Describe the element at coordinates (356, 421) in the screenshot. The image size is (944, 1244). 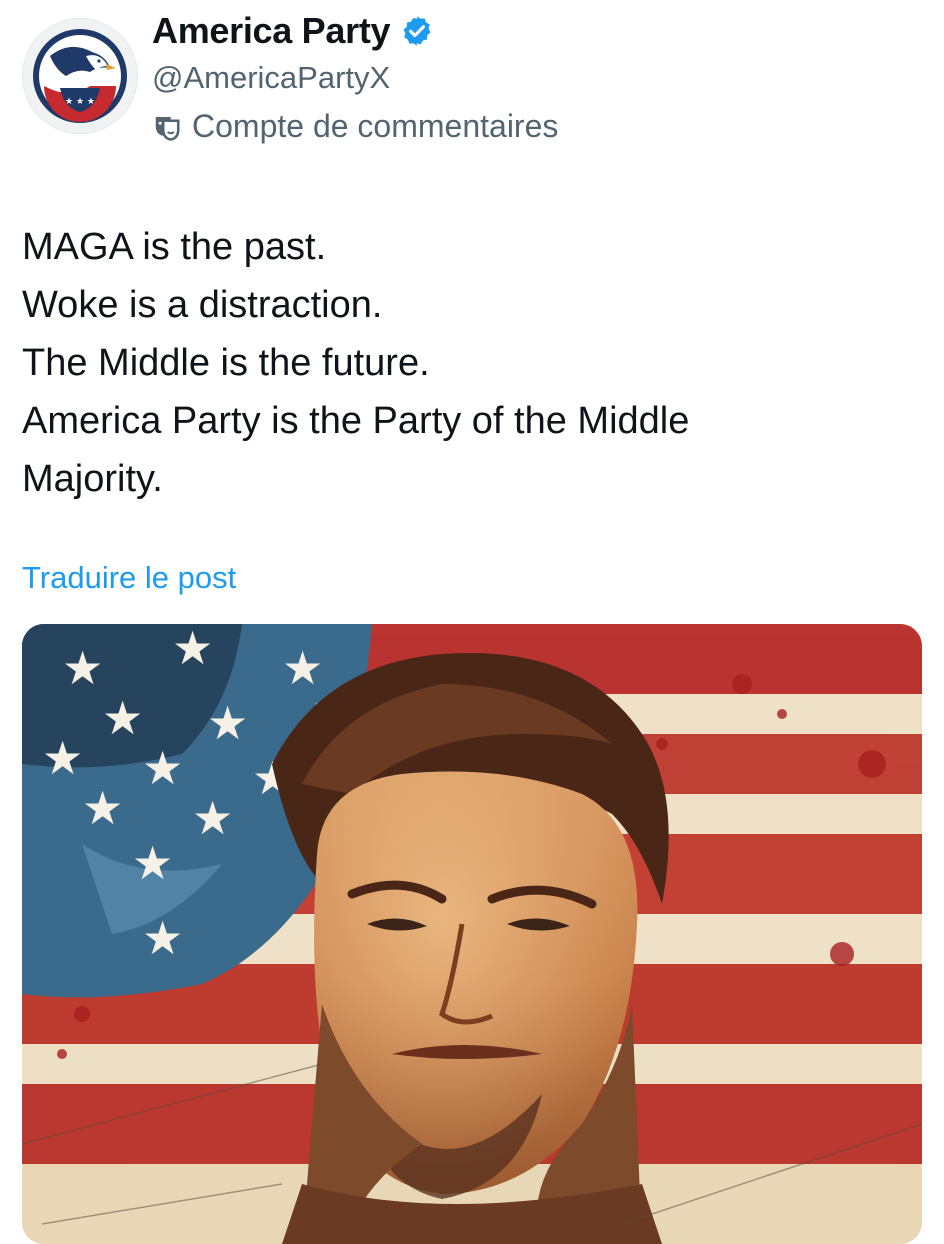
I see `post-text-line: America Party is the Party of the Middle` at that location.